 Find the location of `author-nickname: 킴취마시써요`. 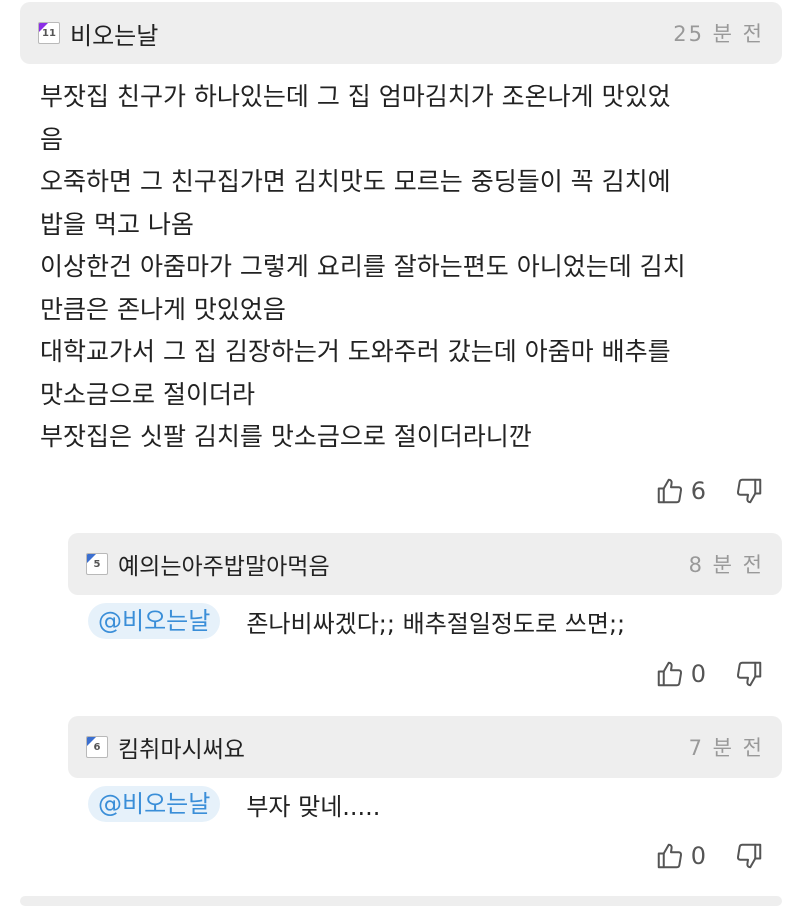

author-nickname: 킴취마시써요 is located at coordinates (181, 747).